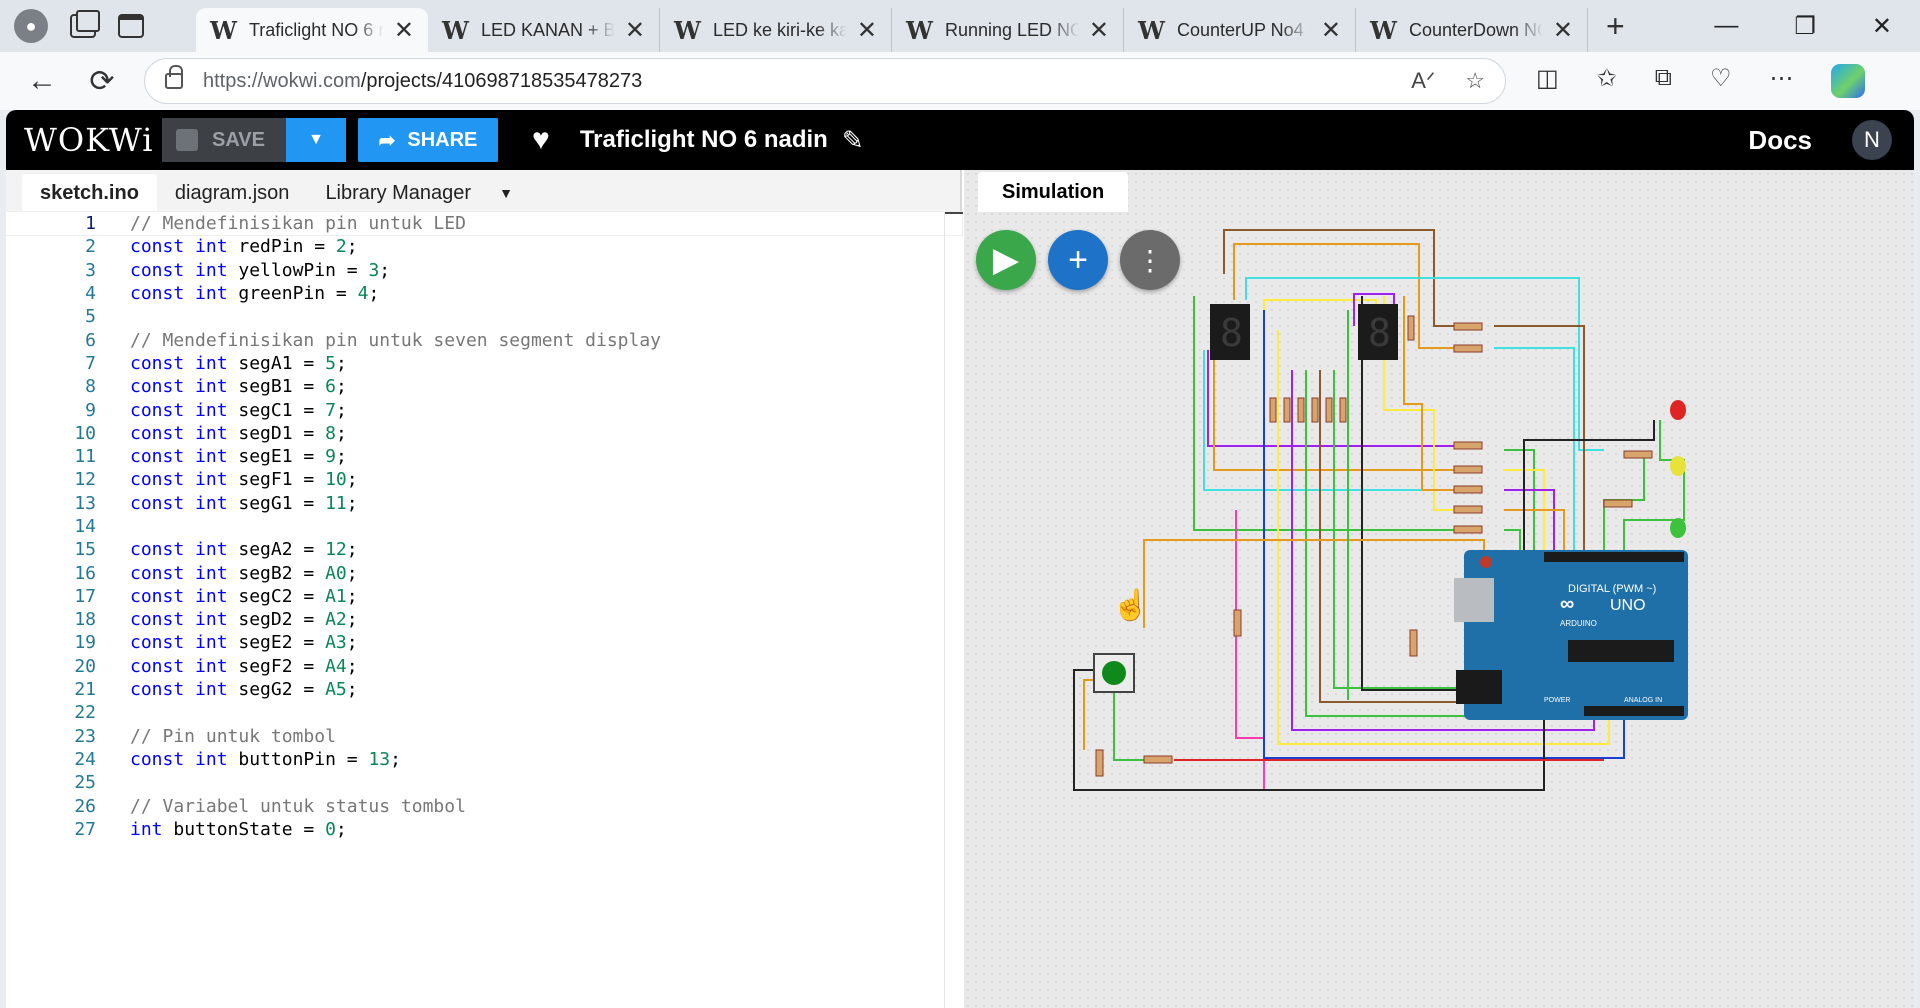 The height and width of the screenshot is (1008, 1920). Describe the element at coordinates (1343, 296) in the screenshot. I see `wire-orange-top` at that location.